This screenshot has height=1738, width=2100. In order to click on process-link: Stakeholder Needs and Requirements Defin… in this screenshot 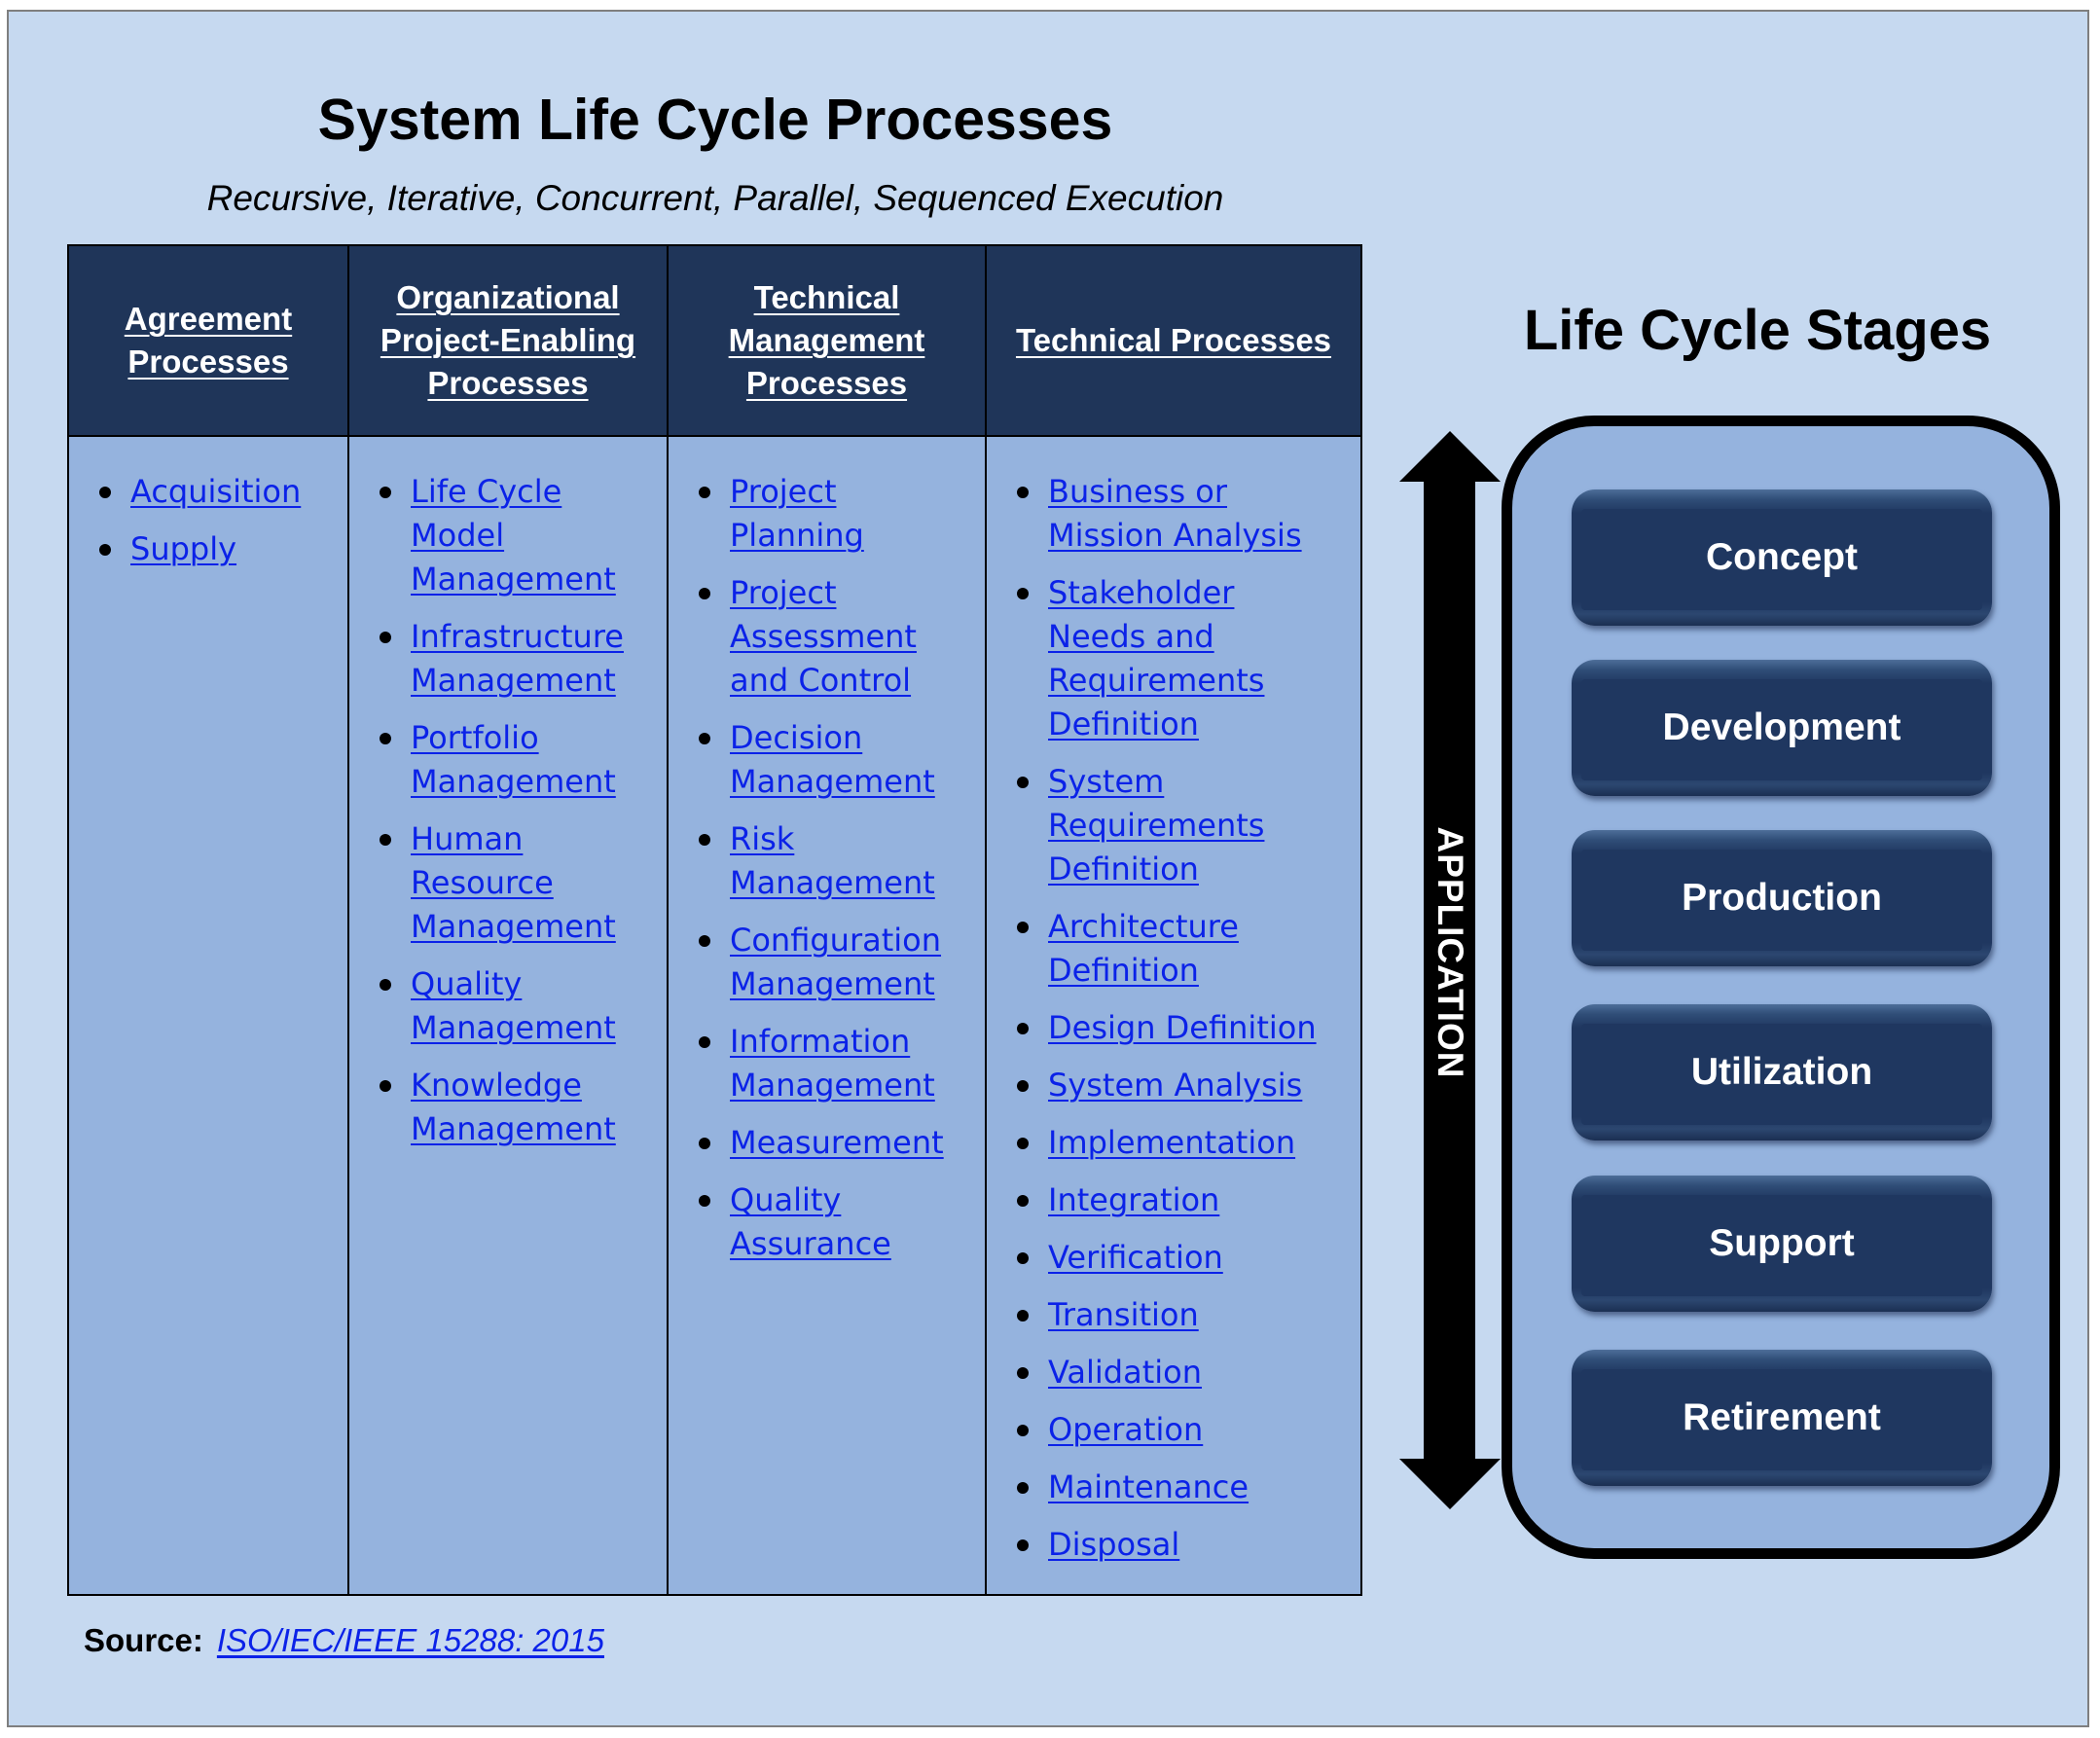, I will do `click(1189, 658)`.